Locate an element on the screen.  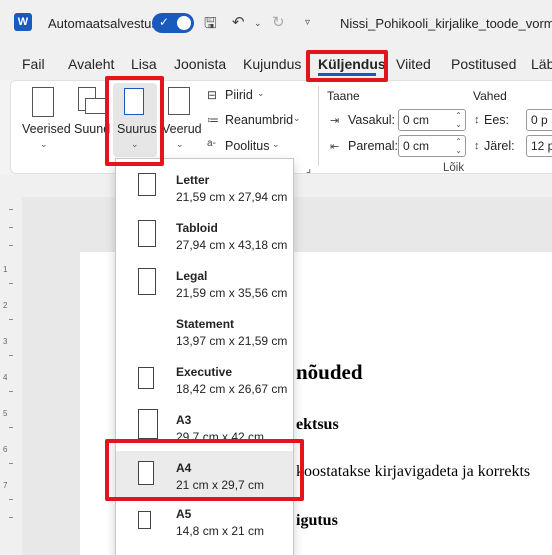
tab-fail: Fail is located at coordinates (33, 64).